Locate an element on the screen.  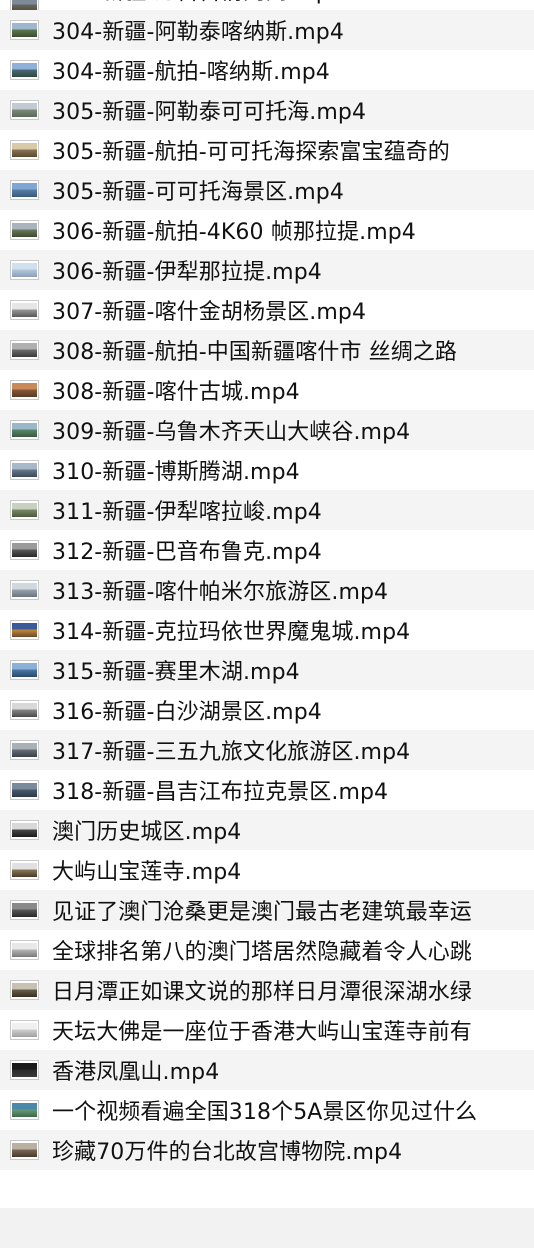
file-row: 305-新疆-可可托海景区.mp4 is located at coordinates (267, 190).